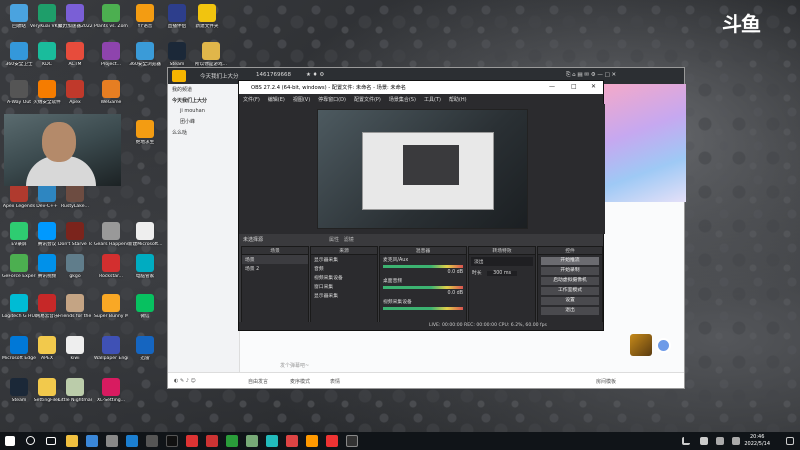 The image size is (800, 450). Describe the element at coordinates (10, 441) in the screenshot. I see `start-icon` at that location.